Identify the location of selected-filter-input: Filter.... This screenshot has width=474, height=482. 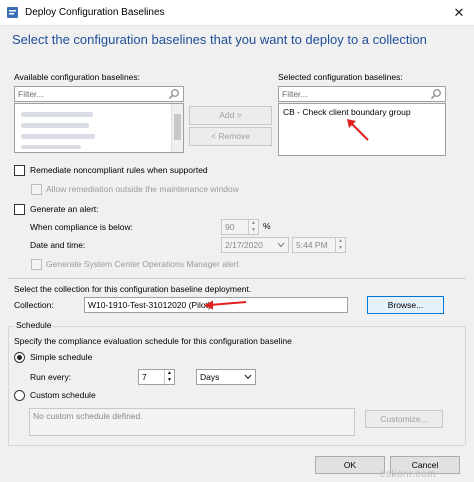
(362, 94).